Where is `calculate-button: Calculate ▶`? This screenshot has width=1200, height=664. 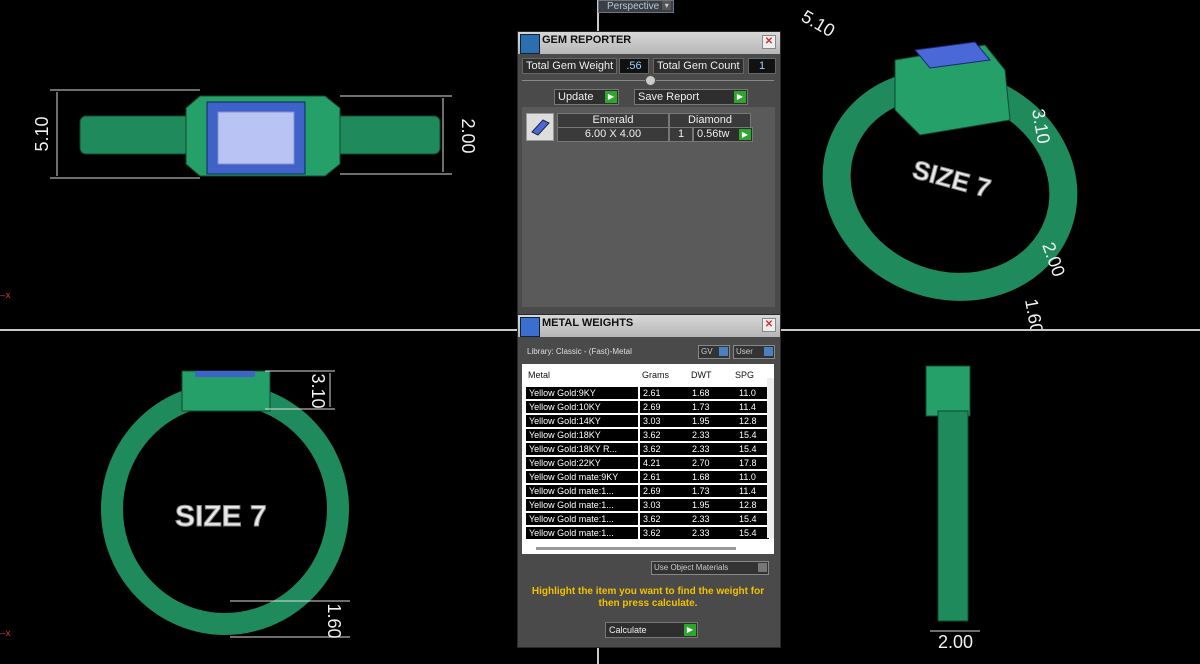 calculate-button: Calculate ▶ is located at coordinates (651, 630).